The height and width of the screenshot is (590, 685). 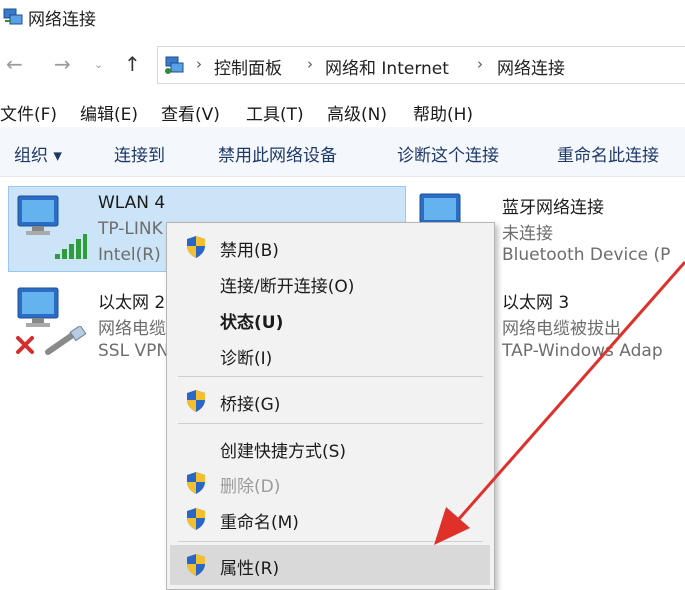 I want to click on menu-item-diagnose: 诊断(I), so click(x=246, y=356).